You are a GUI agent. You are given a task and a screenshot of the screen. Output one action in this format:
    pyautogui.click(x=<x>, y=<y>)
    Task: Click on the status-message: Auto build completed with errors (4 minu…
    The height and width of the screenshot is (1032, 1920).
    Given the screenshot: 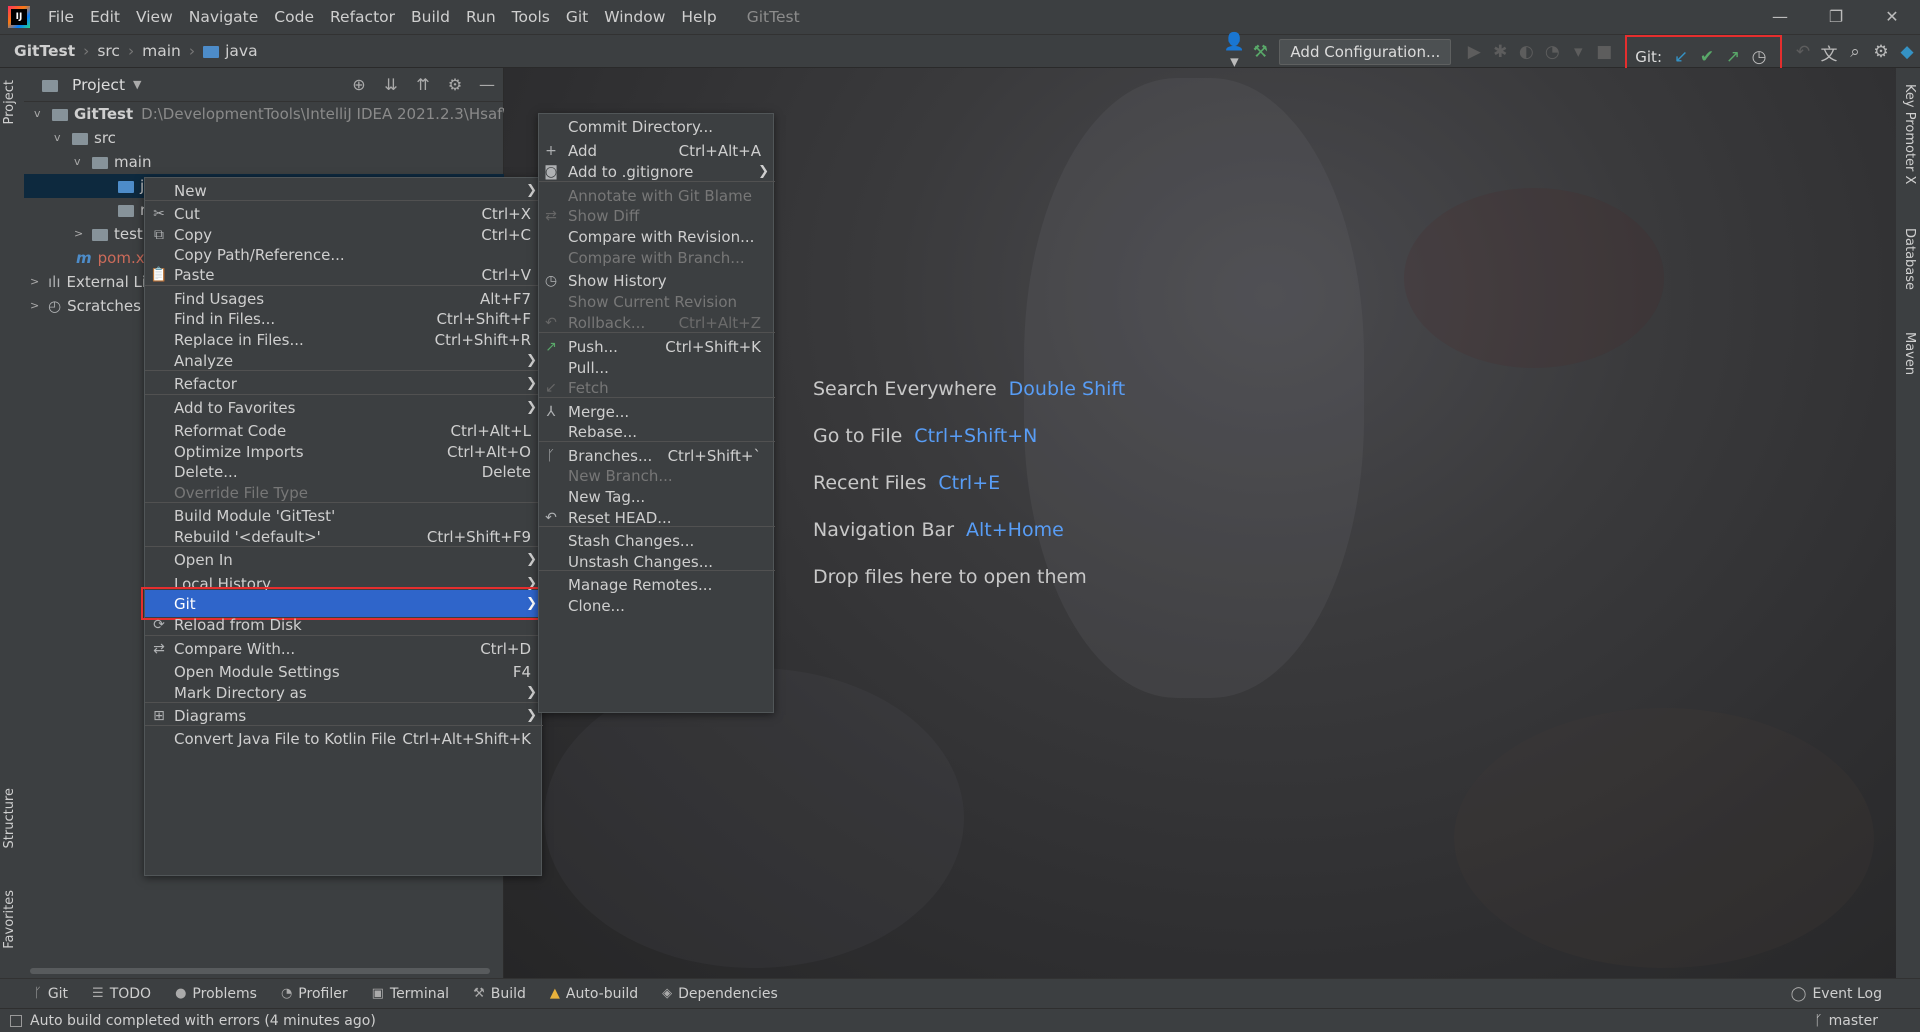 What is the action you would take?
    pyautogui.click(x=203, y=1021)
    